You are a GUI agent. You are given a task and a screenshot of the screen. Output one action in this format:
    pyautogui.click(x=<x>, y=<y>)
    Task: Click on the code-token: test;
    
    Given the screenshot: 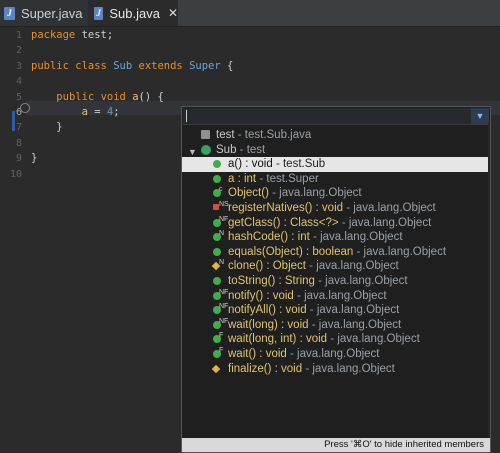 What is the action you would take?
    pyautogui.click(x=94, y=35)
    